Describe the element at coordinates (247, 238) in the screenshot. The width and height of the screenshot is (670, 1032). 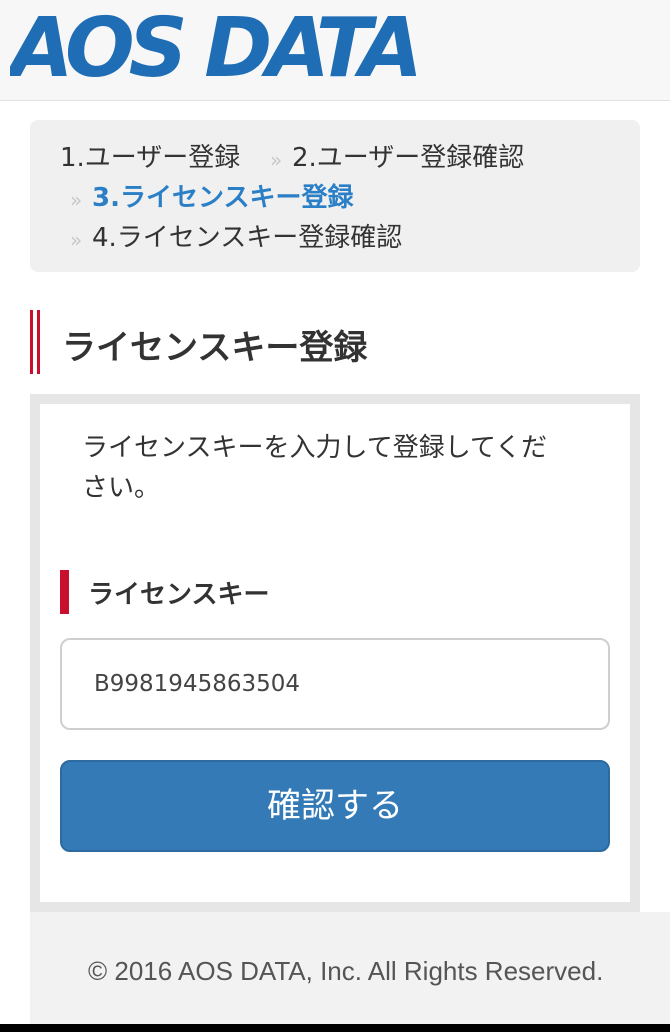
I see `step-4: 4.ライセンスキー登録確認` at that location.